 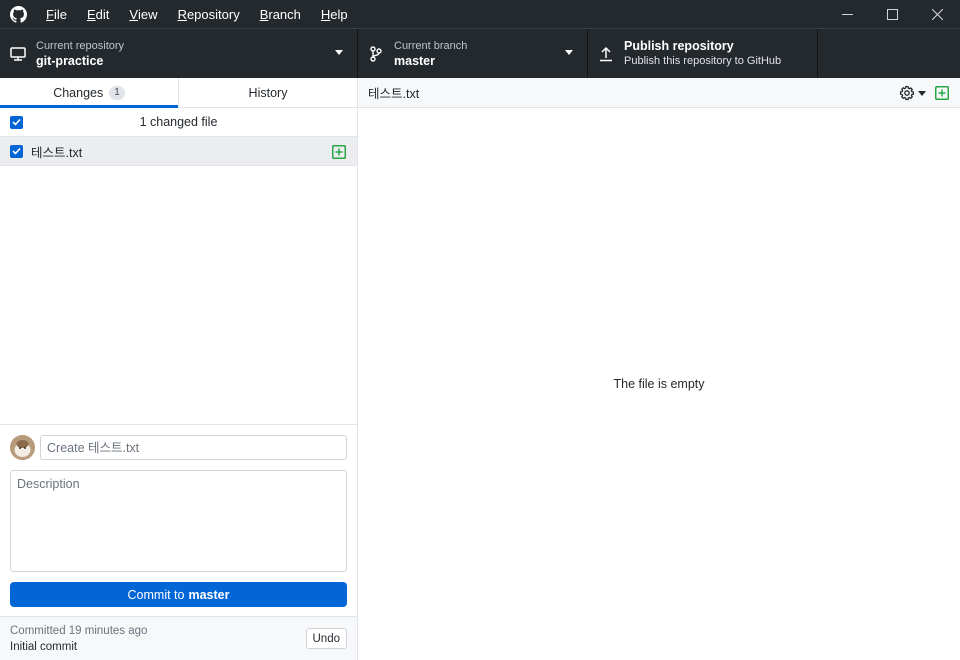 What do you see at coordinates (679, 45) in the screenshot?
I see `publish-repository-title: Publish repository` at bounding box center [679, 45].